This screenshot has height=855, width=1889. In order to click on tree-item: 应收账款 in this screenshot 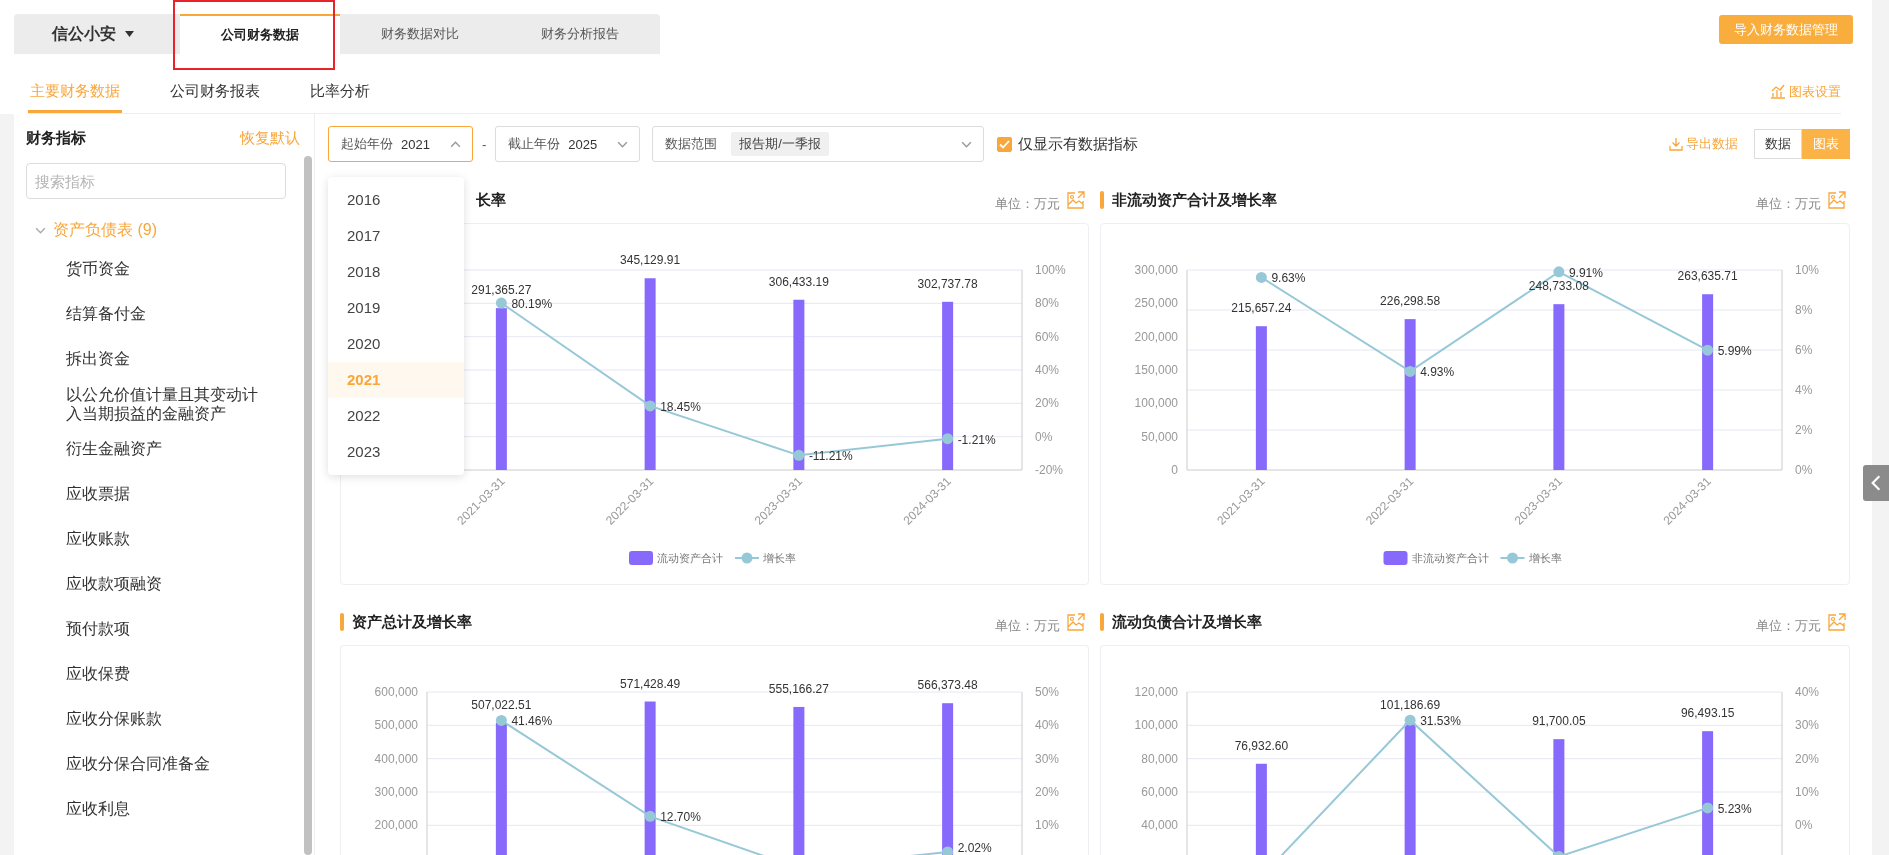, I will do `click(146, 538)`.